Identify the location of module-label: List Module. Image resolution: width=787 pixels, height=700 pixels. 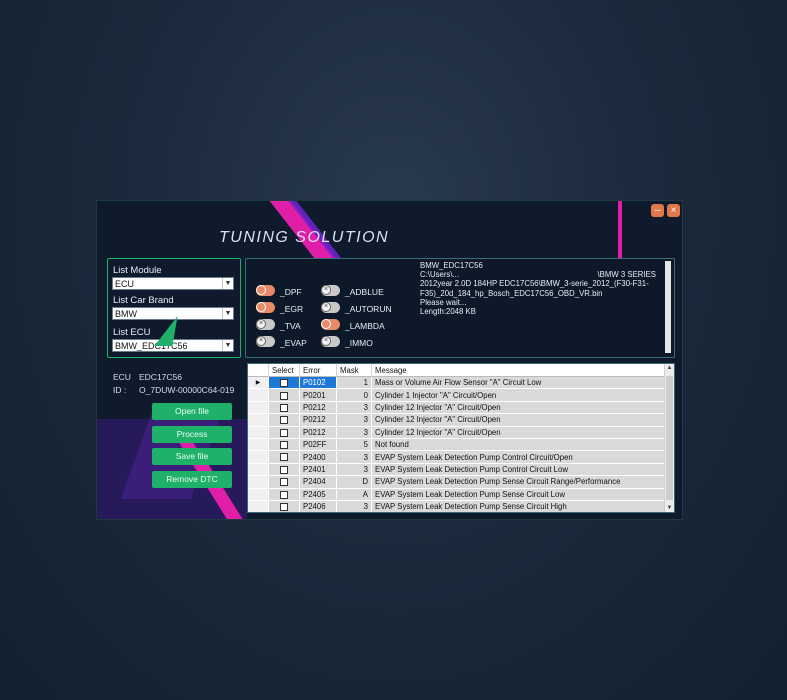
(137, 270).